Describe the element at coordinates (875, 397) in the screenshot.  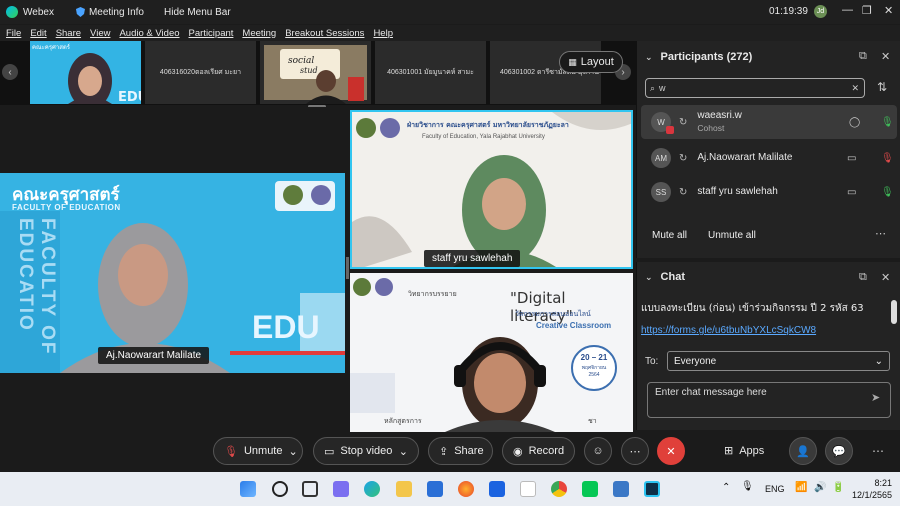
I see `send-icon: ➤` at that location.